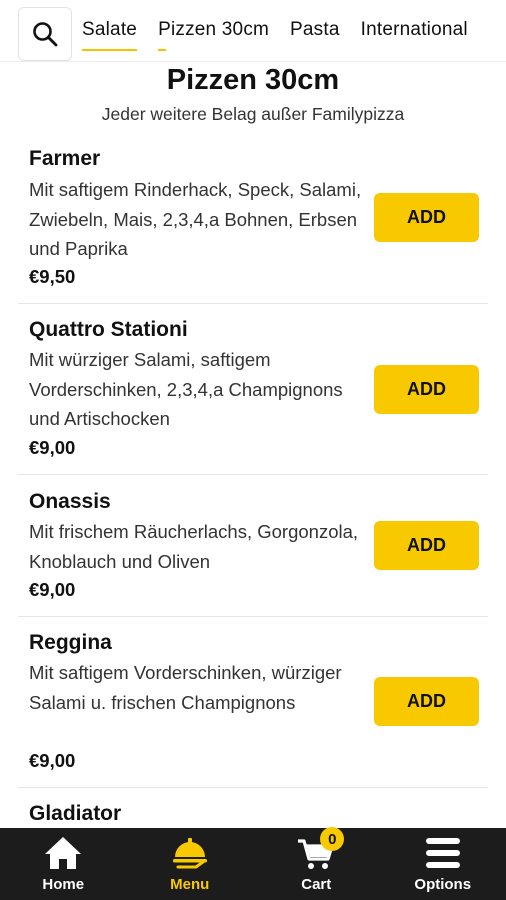 Image resolution: width=506 pixels, height=900 pixels. What do you see at coordinates (253, 114) in the screenshot?
I see `section-subtitle: Jeder weitere Belag außer Familypizza` at bounding box center [253, 114].